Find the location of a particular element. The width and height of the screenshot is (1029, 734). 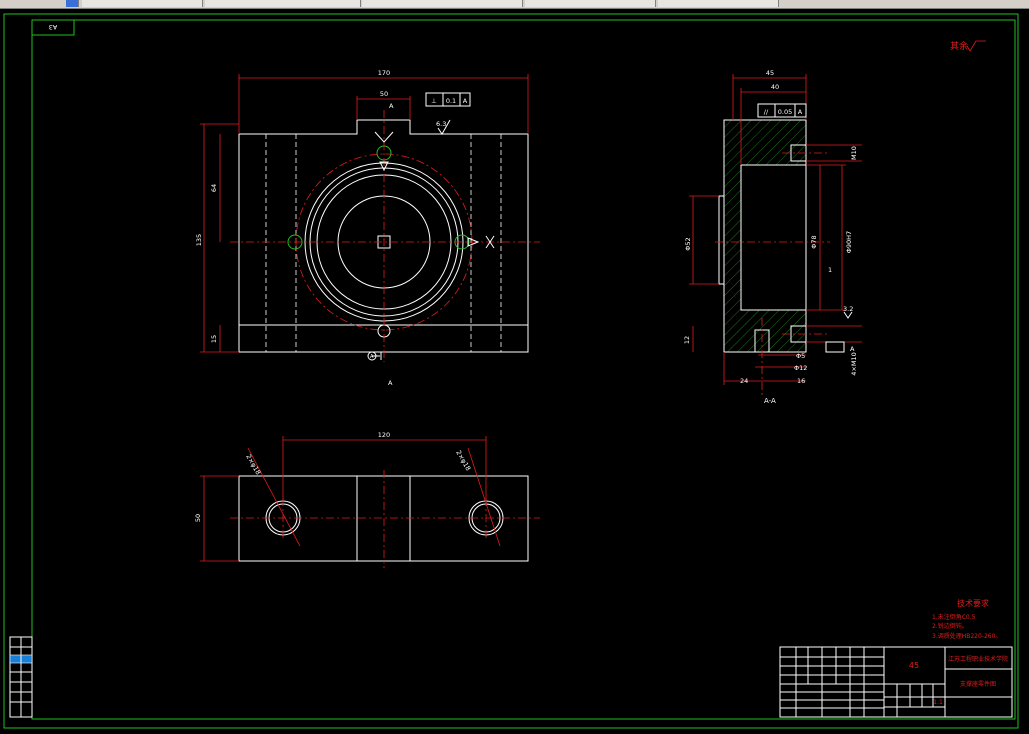

top-view: 120 50 2×φ18 2×φ18 is located at coordinates (367, 499).